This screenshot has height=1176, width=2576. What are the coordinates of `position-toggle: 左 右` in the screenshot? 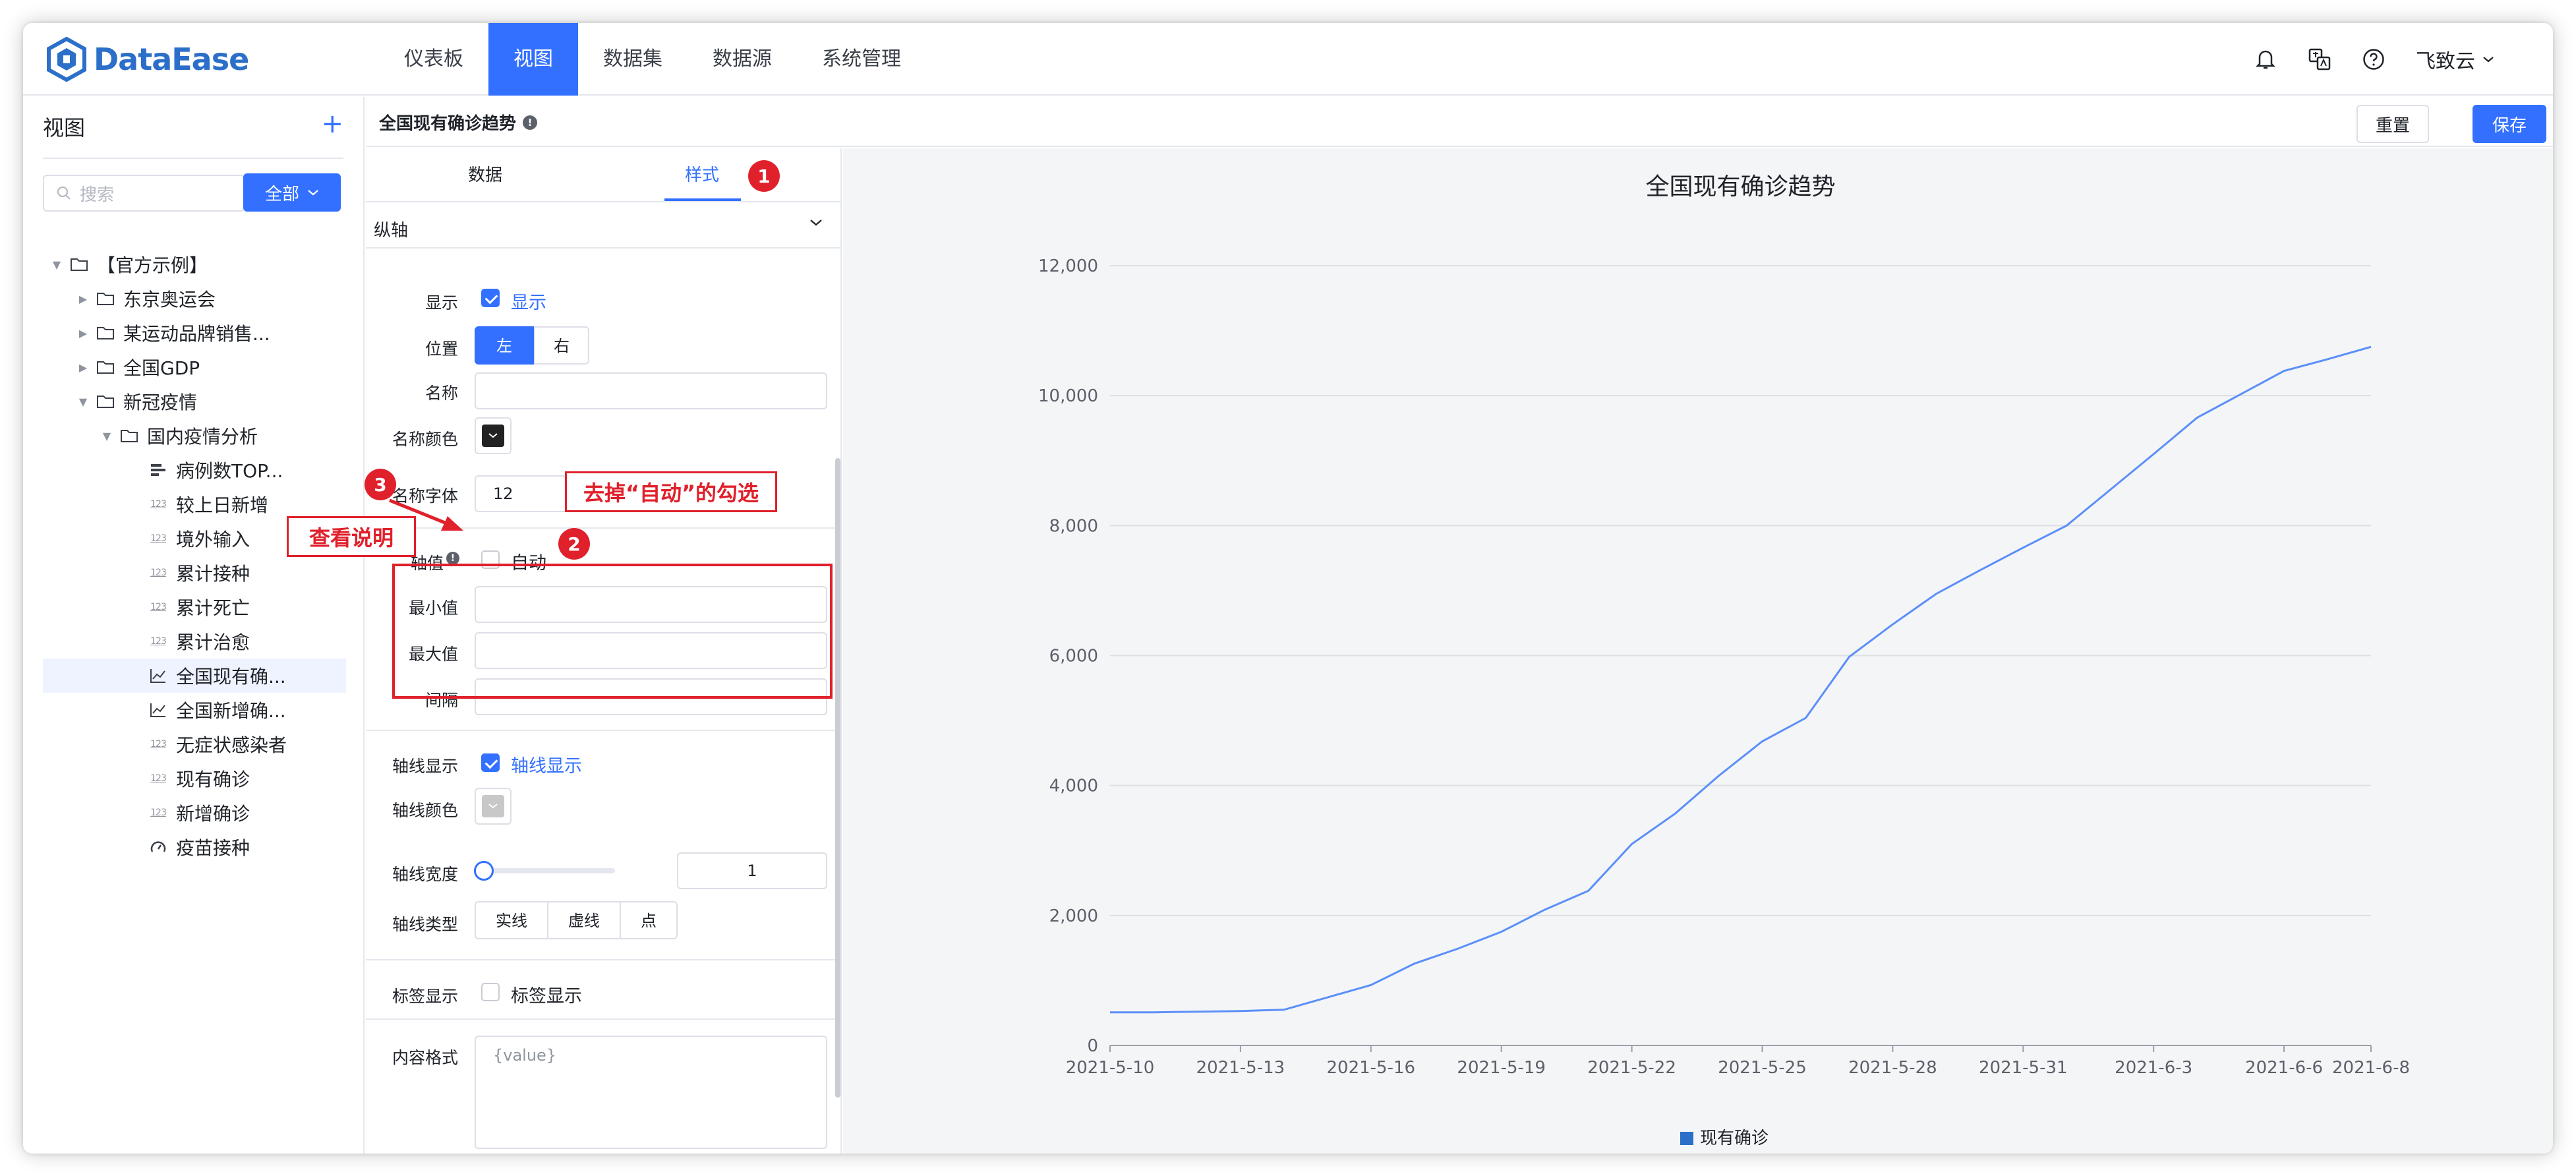 It's located at (532, 345).